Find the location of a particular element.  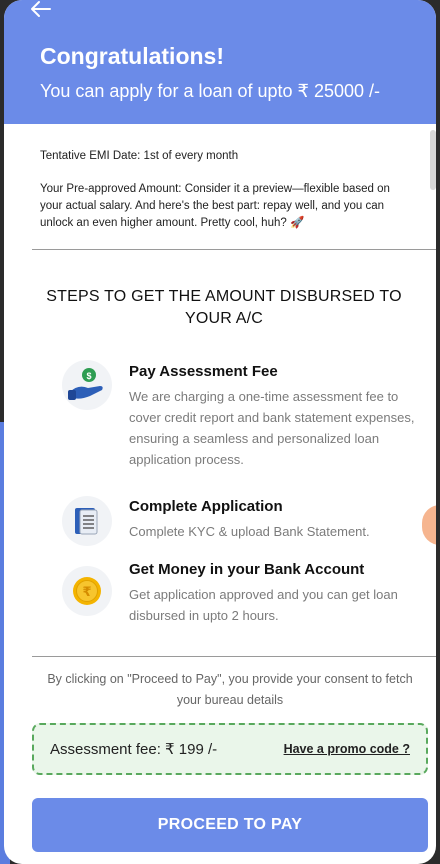

step-2-title: Complete Application is located at coordinates (206, 506).